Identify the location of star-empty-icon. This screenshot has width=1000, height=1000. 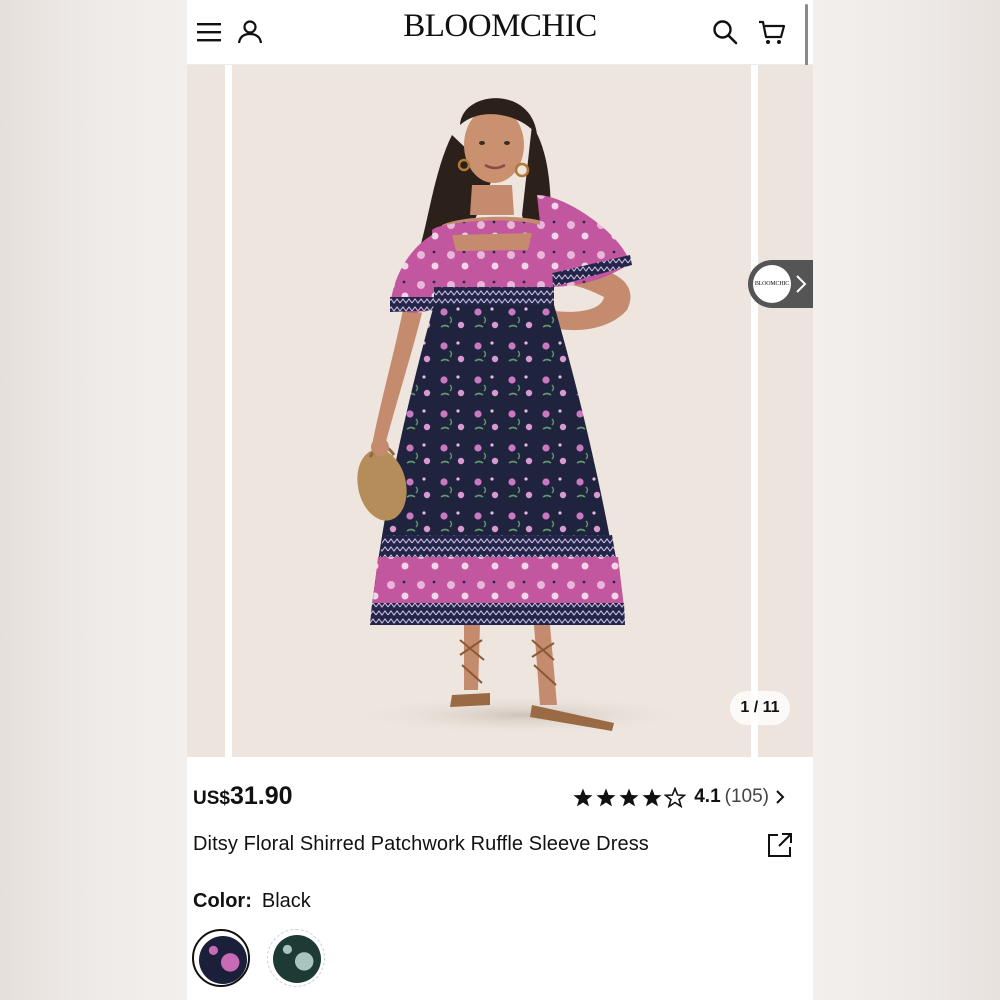
(675, 797).